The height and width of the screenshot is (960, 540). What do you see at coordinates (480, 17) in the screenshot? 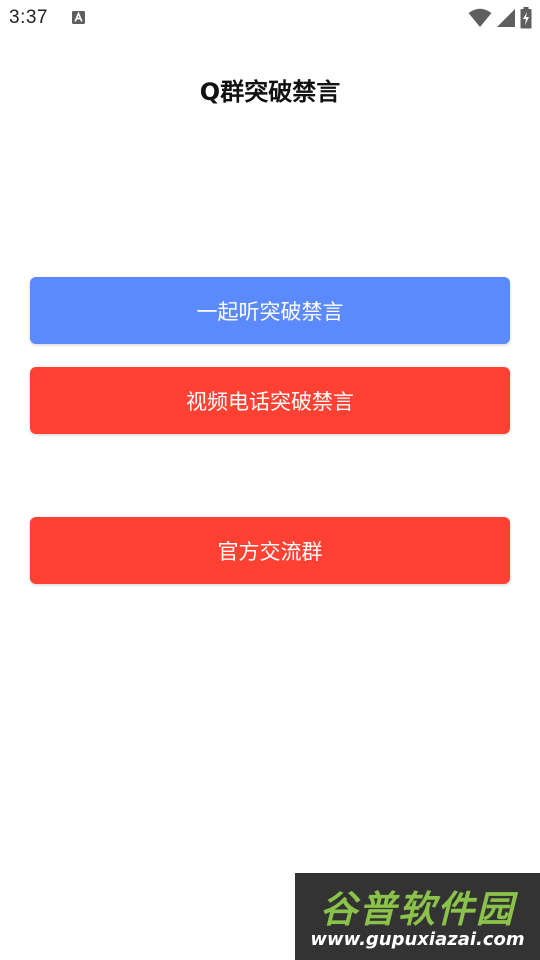
I see `wifi-icon` at bounding box center [480, 17].